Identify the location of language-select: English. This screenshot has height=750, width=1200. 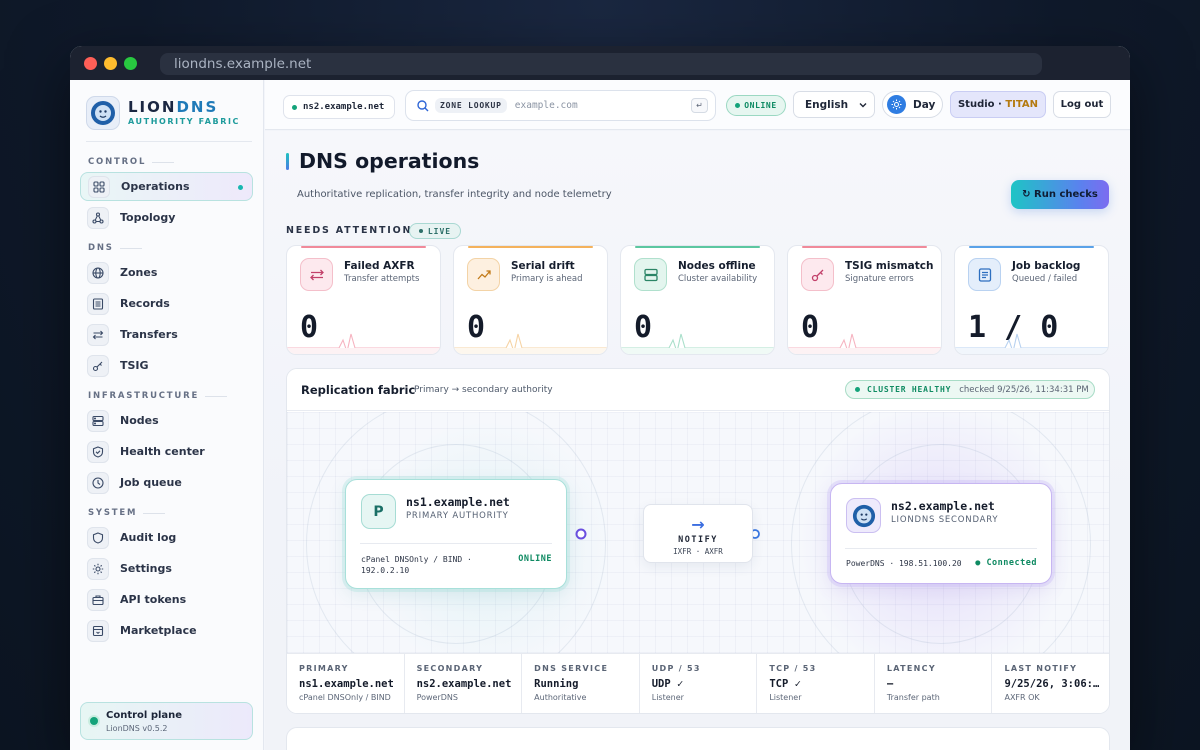
(834, 104).